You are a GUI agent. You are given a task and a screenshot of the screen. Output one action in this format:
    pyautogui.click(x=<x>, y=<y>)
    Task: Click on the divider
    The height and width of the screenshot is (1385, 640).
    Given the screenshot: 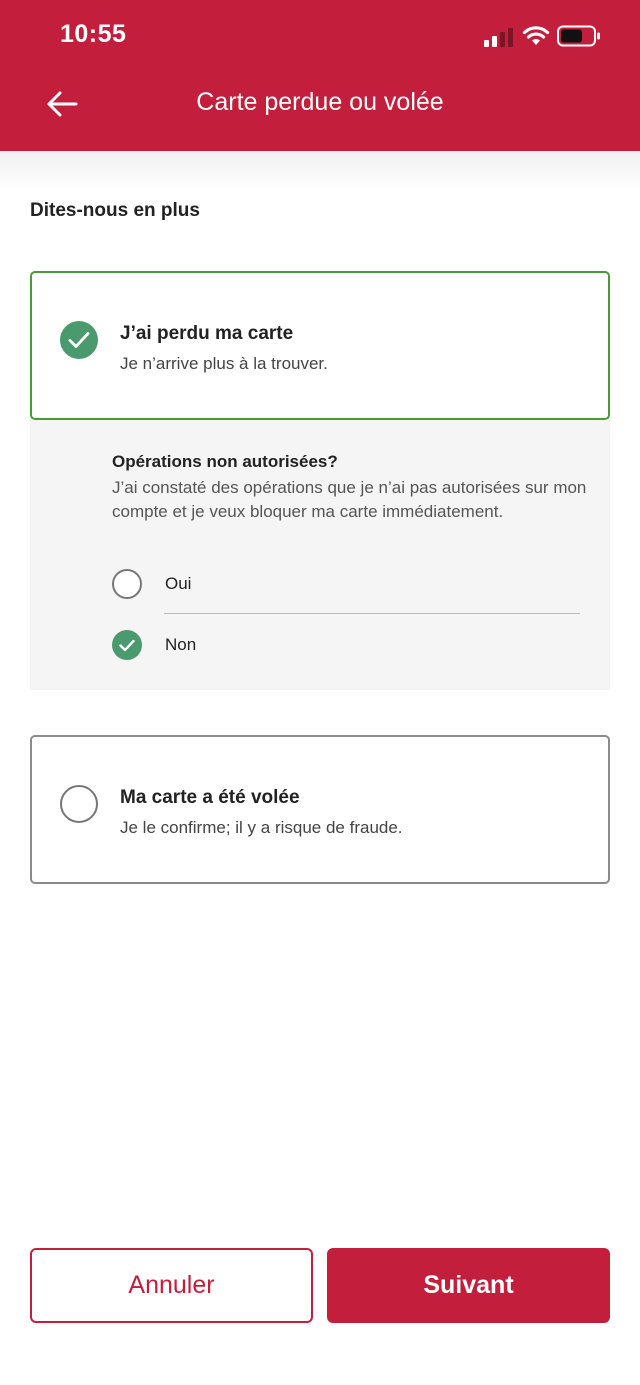 What is the action you would take?
    pyautogui.click(x=372, y=613)
    